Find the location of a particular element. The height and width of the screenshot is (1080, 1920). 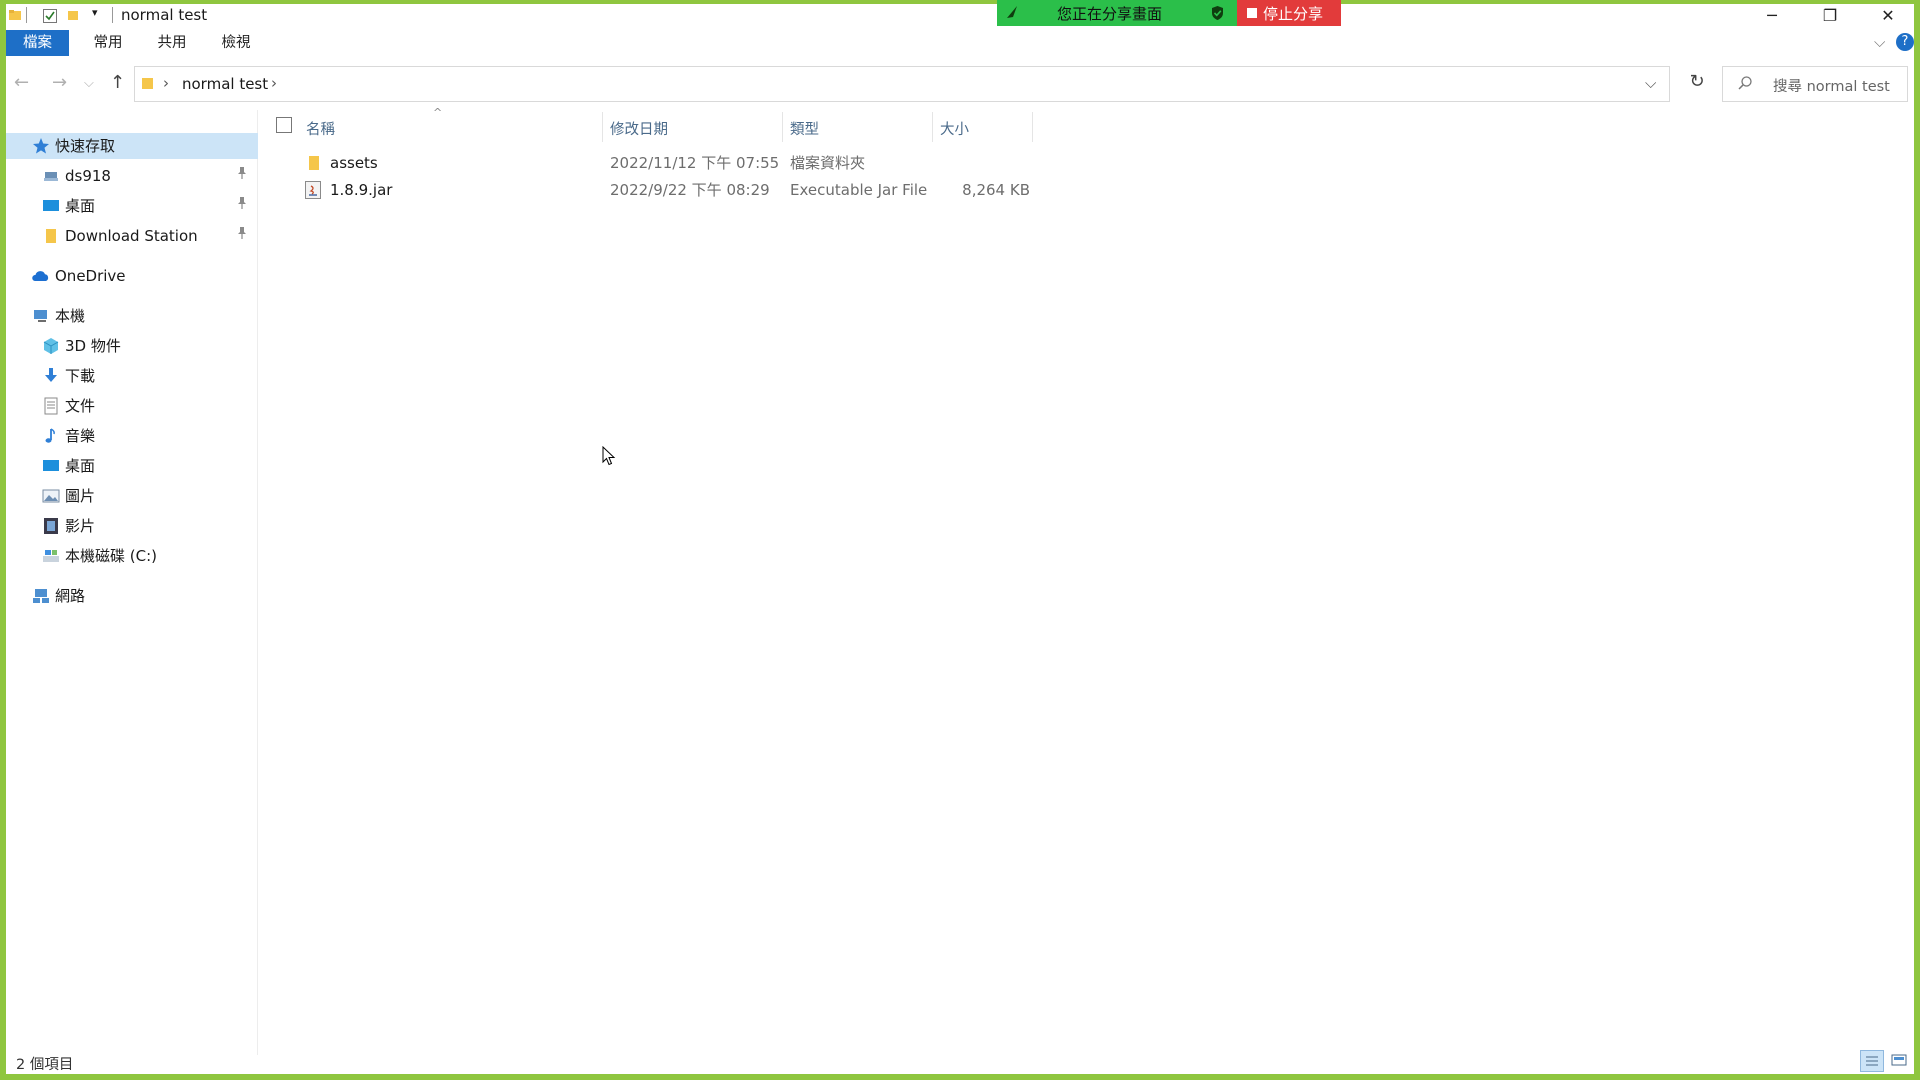

jar-file-icon is located at coordinates (313, 194).